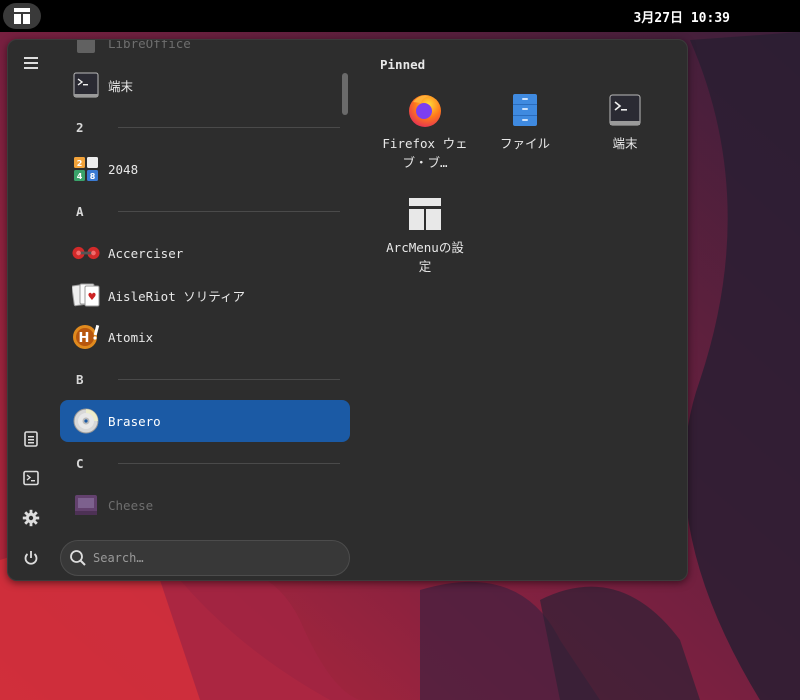 The height and width of the screenshot is (700, 800). Describe the element at coordinates (86, 505) in the screenshot. I see `cheese-icon` at that location.